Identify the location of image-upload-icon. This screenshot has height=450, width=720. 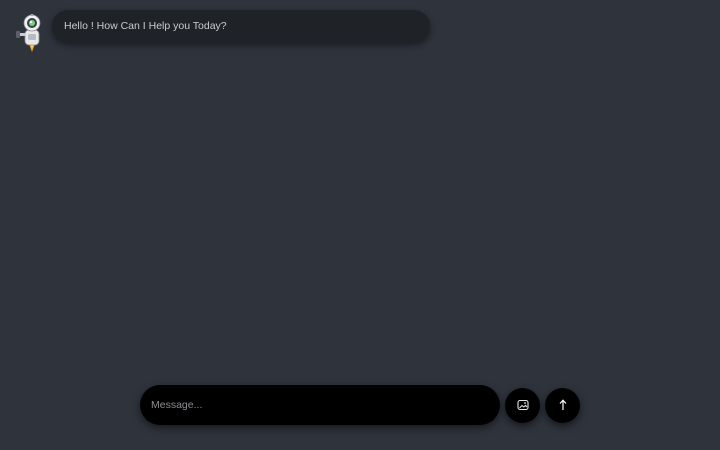
(522, 405).